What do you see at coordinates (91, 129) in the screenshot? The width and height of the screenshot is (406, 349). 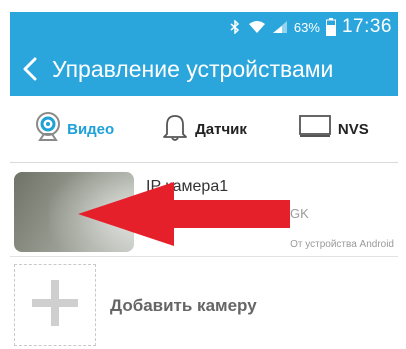 I see `tab-video-label: Видео` at bounding box center [91, 129].